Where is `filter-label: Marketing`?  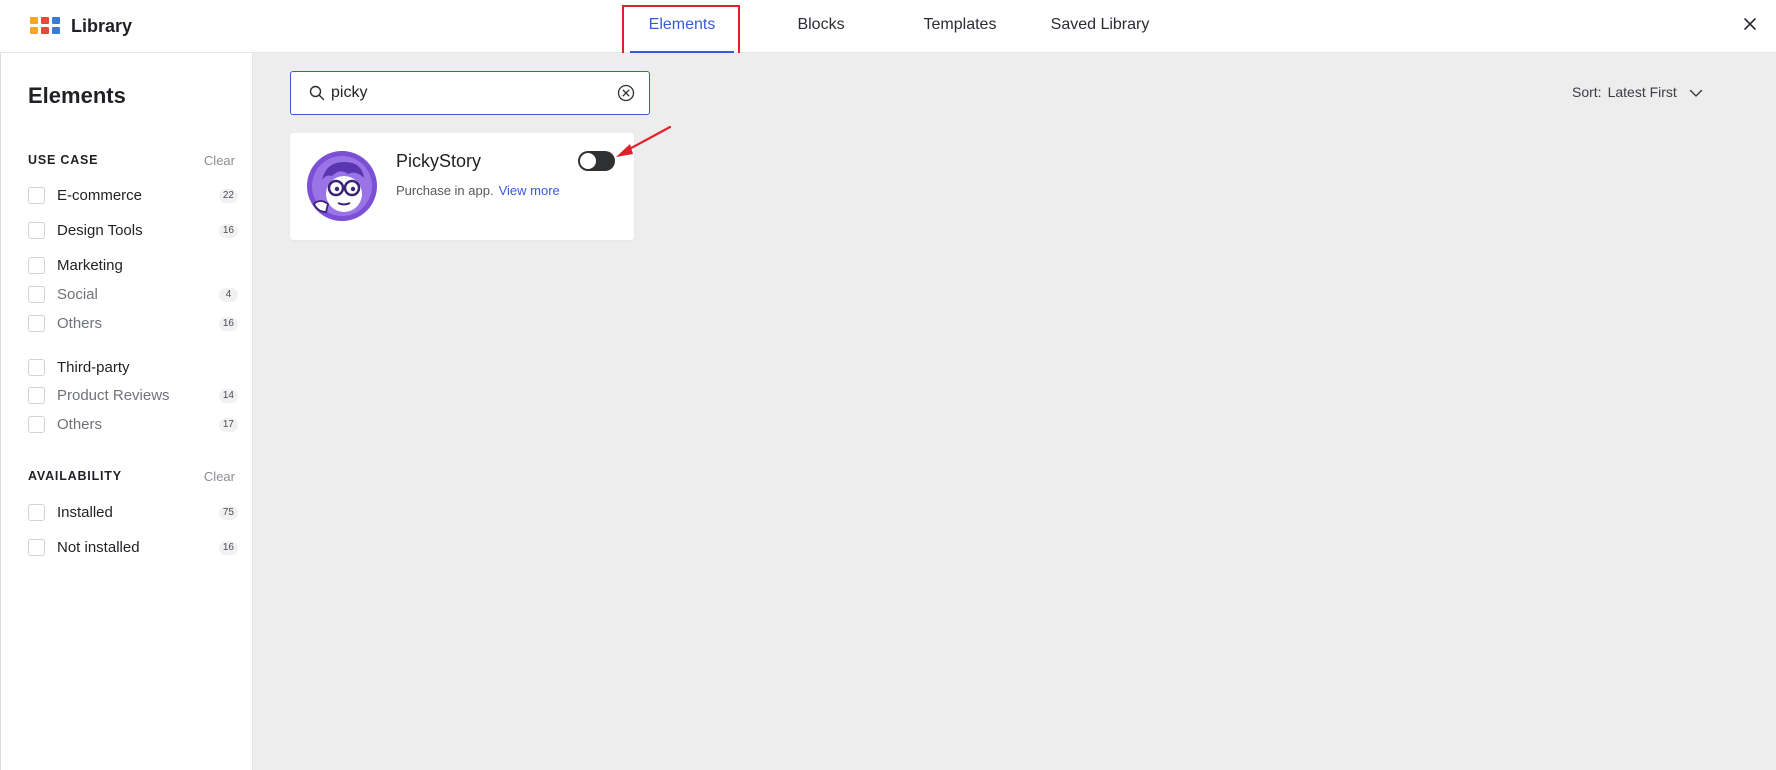 filter-label: Marketing is located at coordinates (90, 265).